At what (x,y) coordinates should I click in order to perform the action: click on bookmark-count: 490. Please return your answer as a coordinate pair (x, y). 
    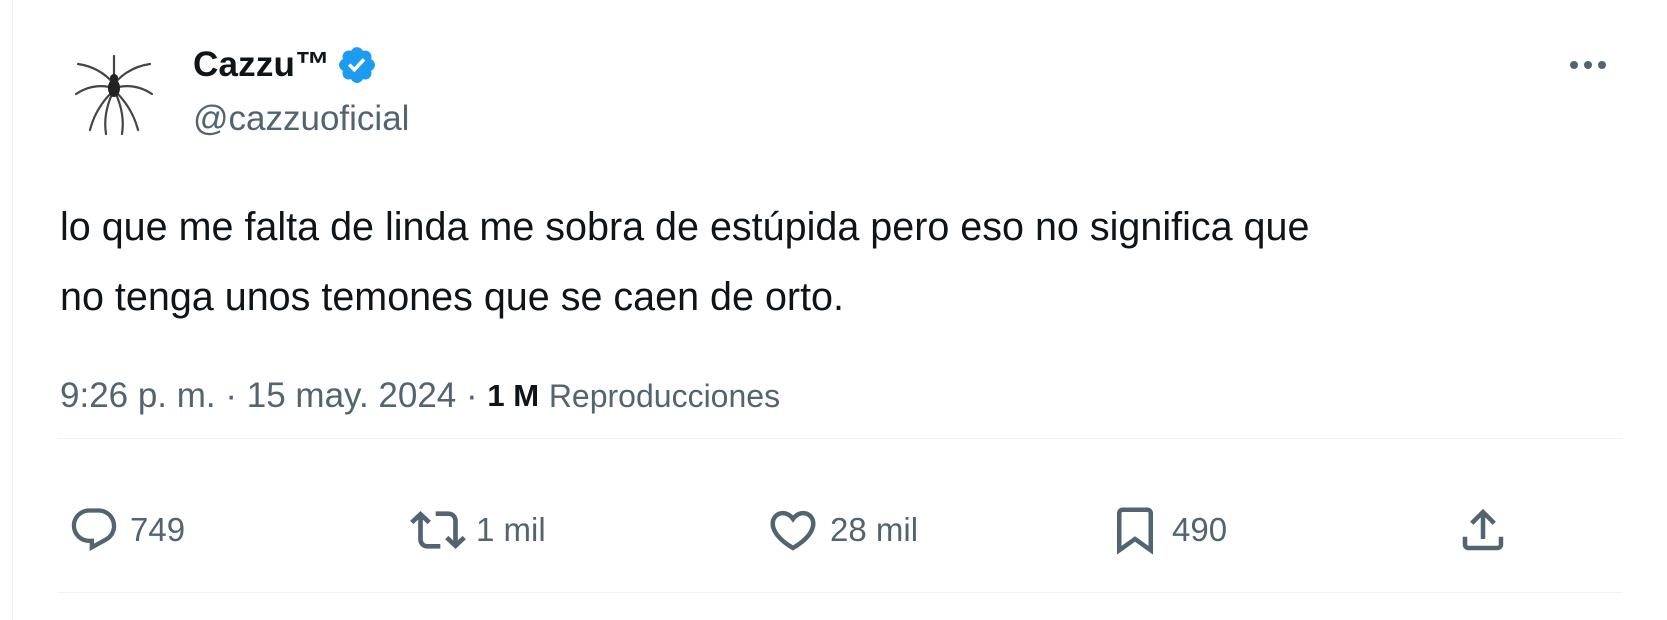
    Looking at the image, I should click on (1200, 529).